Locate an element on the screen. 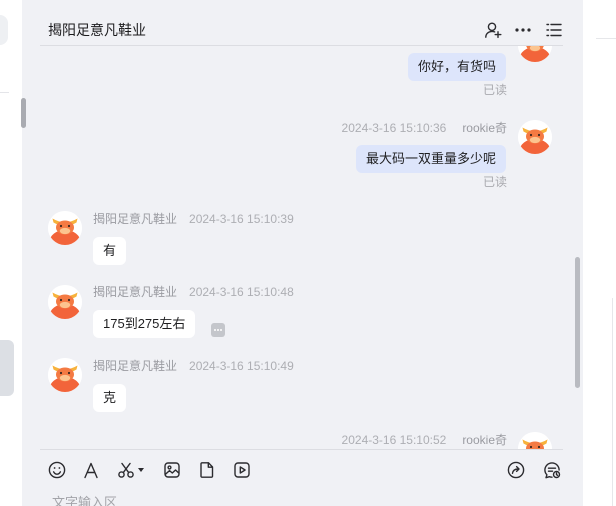  message-meta: 2024-3-16 15:10:36 rookie奇 is located at coordinates (424, 128).